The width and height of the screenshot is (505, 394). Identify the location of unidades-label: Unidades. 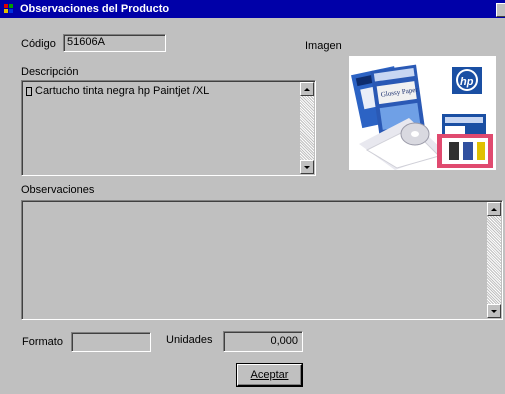
(189, 340).